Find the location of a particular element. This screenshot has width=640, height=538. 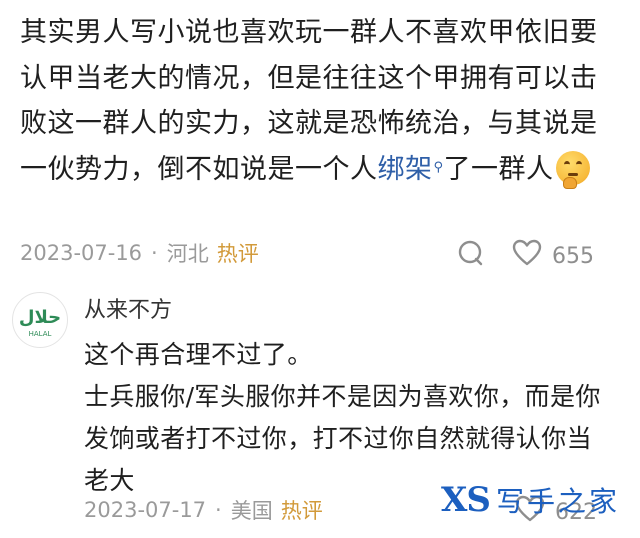

avatar-logo-sub: HALAL is located at coordinates (40, 334).